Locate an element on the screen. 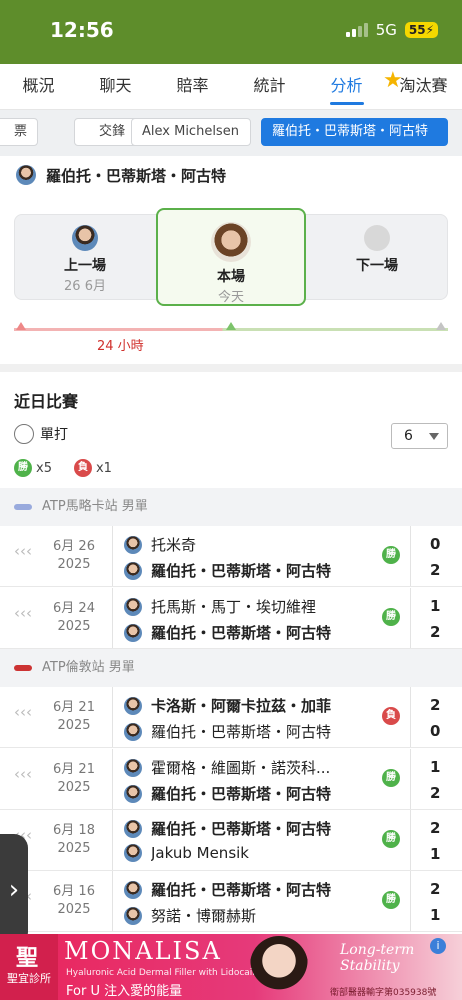  score-2: 0 is located at coordinates (435, 731).